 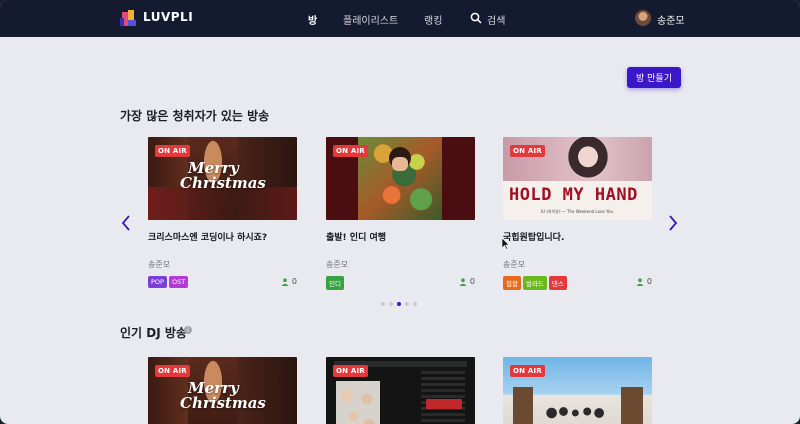 What do you see at coordinates (207, 236) in the screenshot?
I see `room-title: 크리스마스엔 코딩이나 하시죠?` at bounding box center [207, 236].